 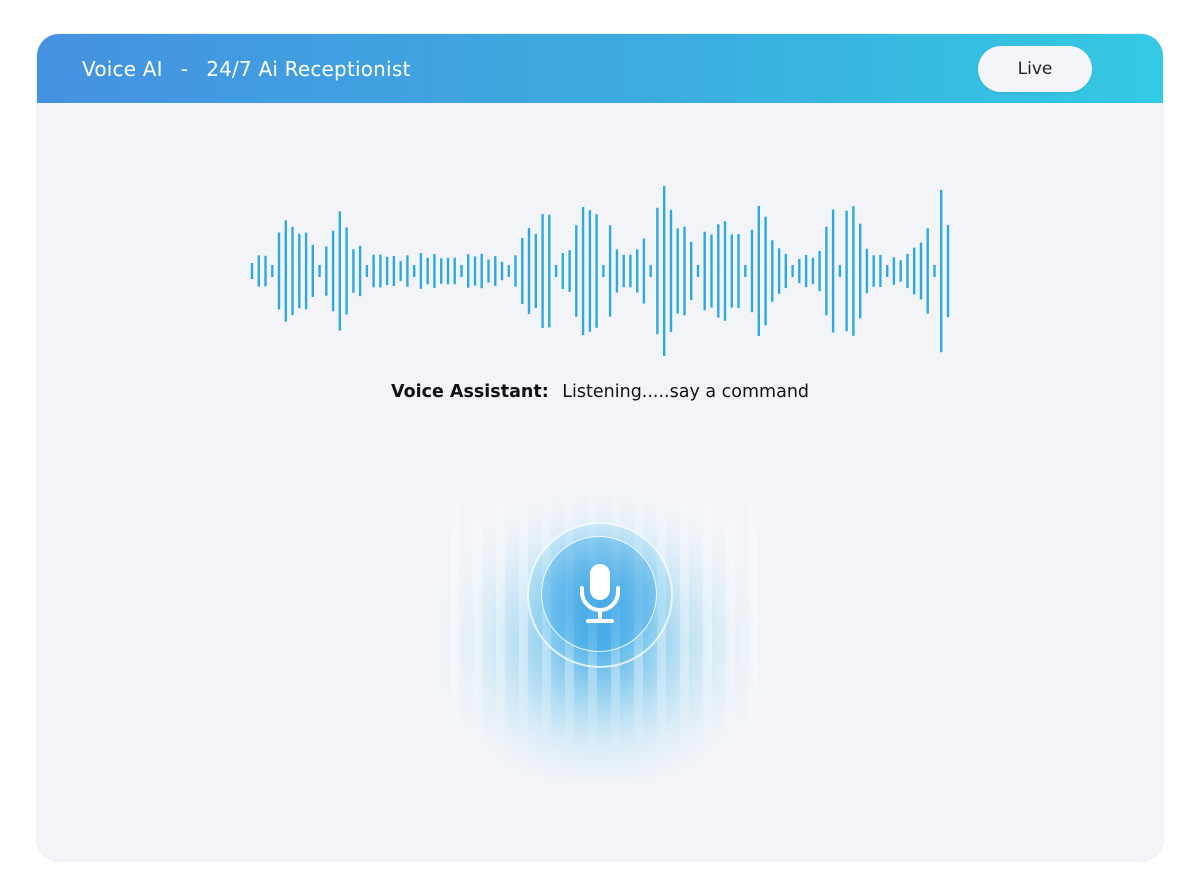 What do you see at coordinates (686, 392) in the screenshot?
I see `status-message: Listening.....say a command` at bounding box center [686, 392].